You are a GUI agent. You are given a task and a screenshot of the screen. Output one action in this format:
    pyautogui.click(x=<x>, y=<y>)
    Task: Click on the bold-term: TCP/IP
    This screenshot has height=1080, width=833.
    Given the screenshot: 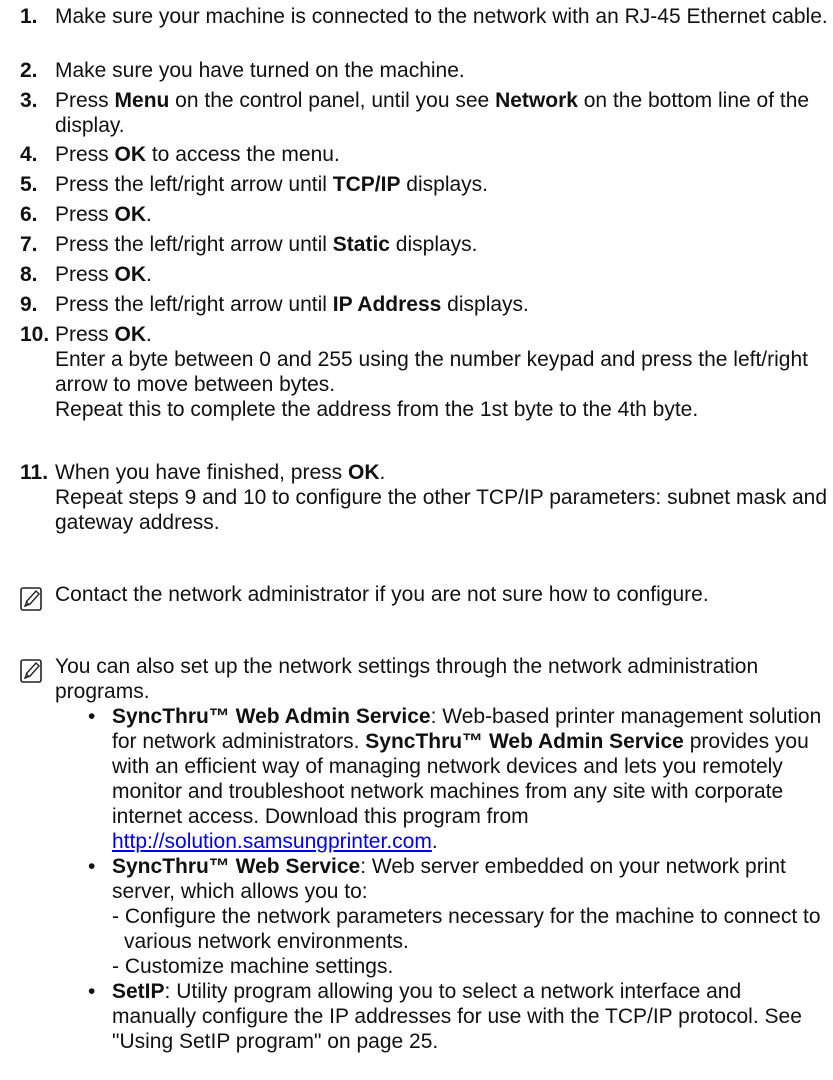 What is the action you would take?
    pyautogui.click(x=366, y=184)
    